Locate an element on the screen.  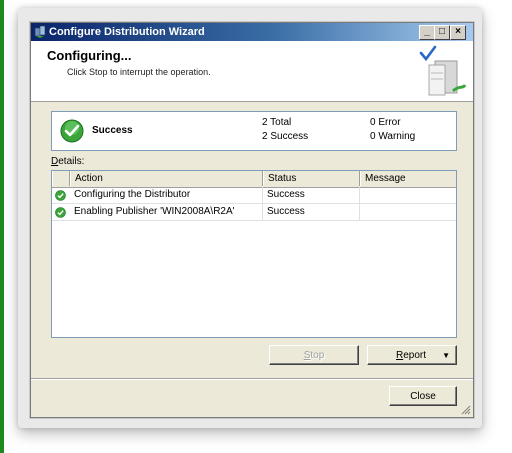
close-button: Close is located at coordinates (423, 396).